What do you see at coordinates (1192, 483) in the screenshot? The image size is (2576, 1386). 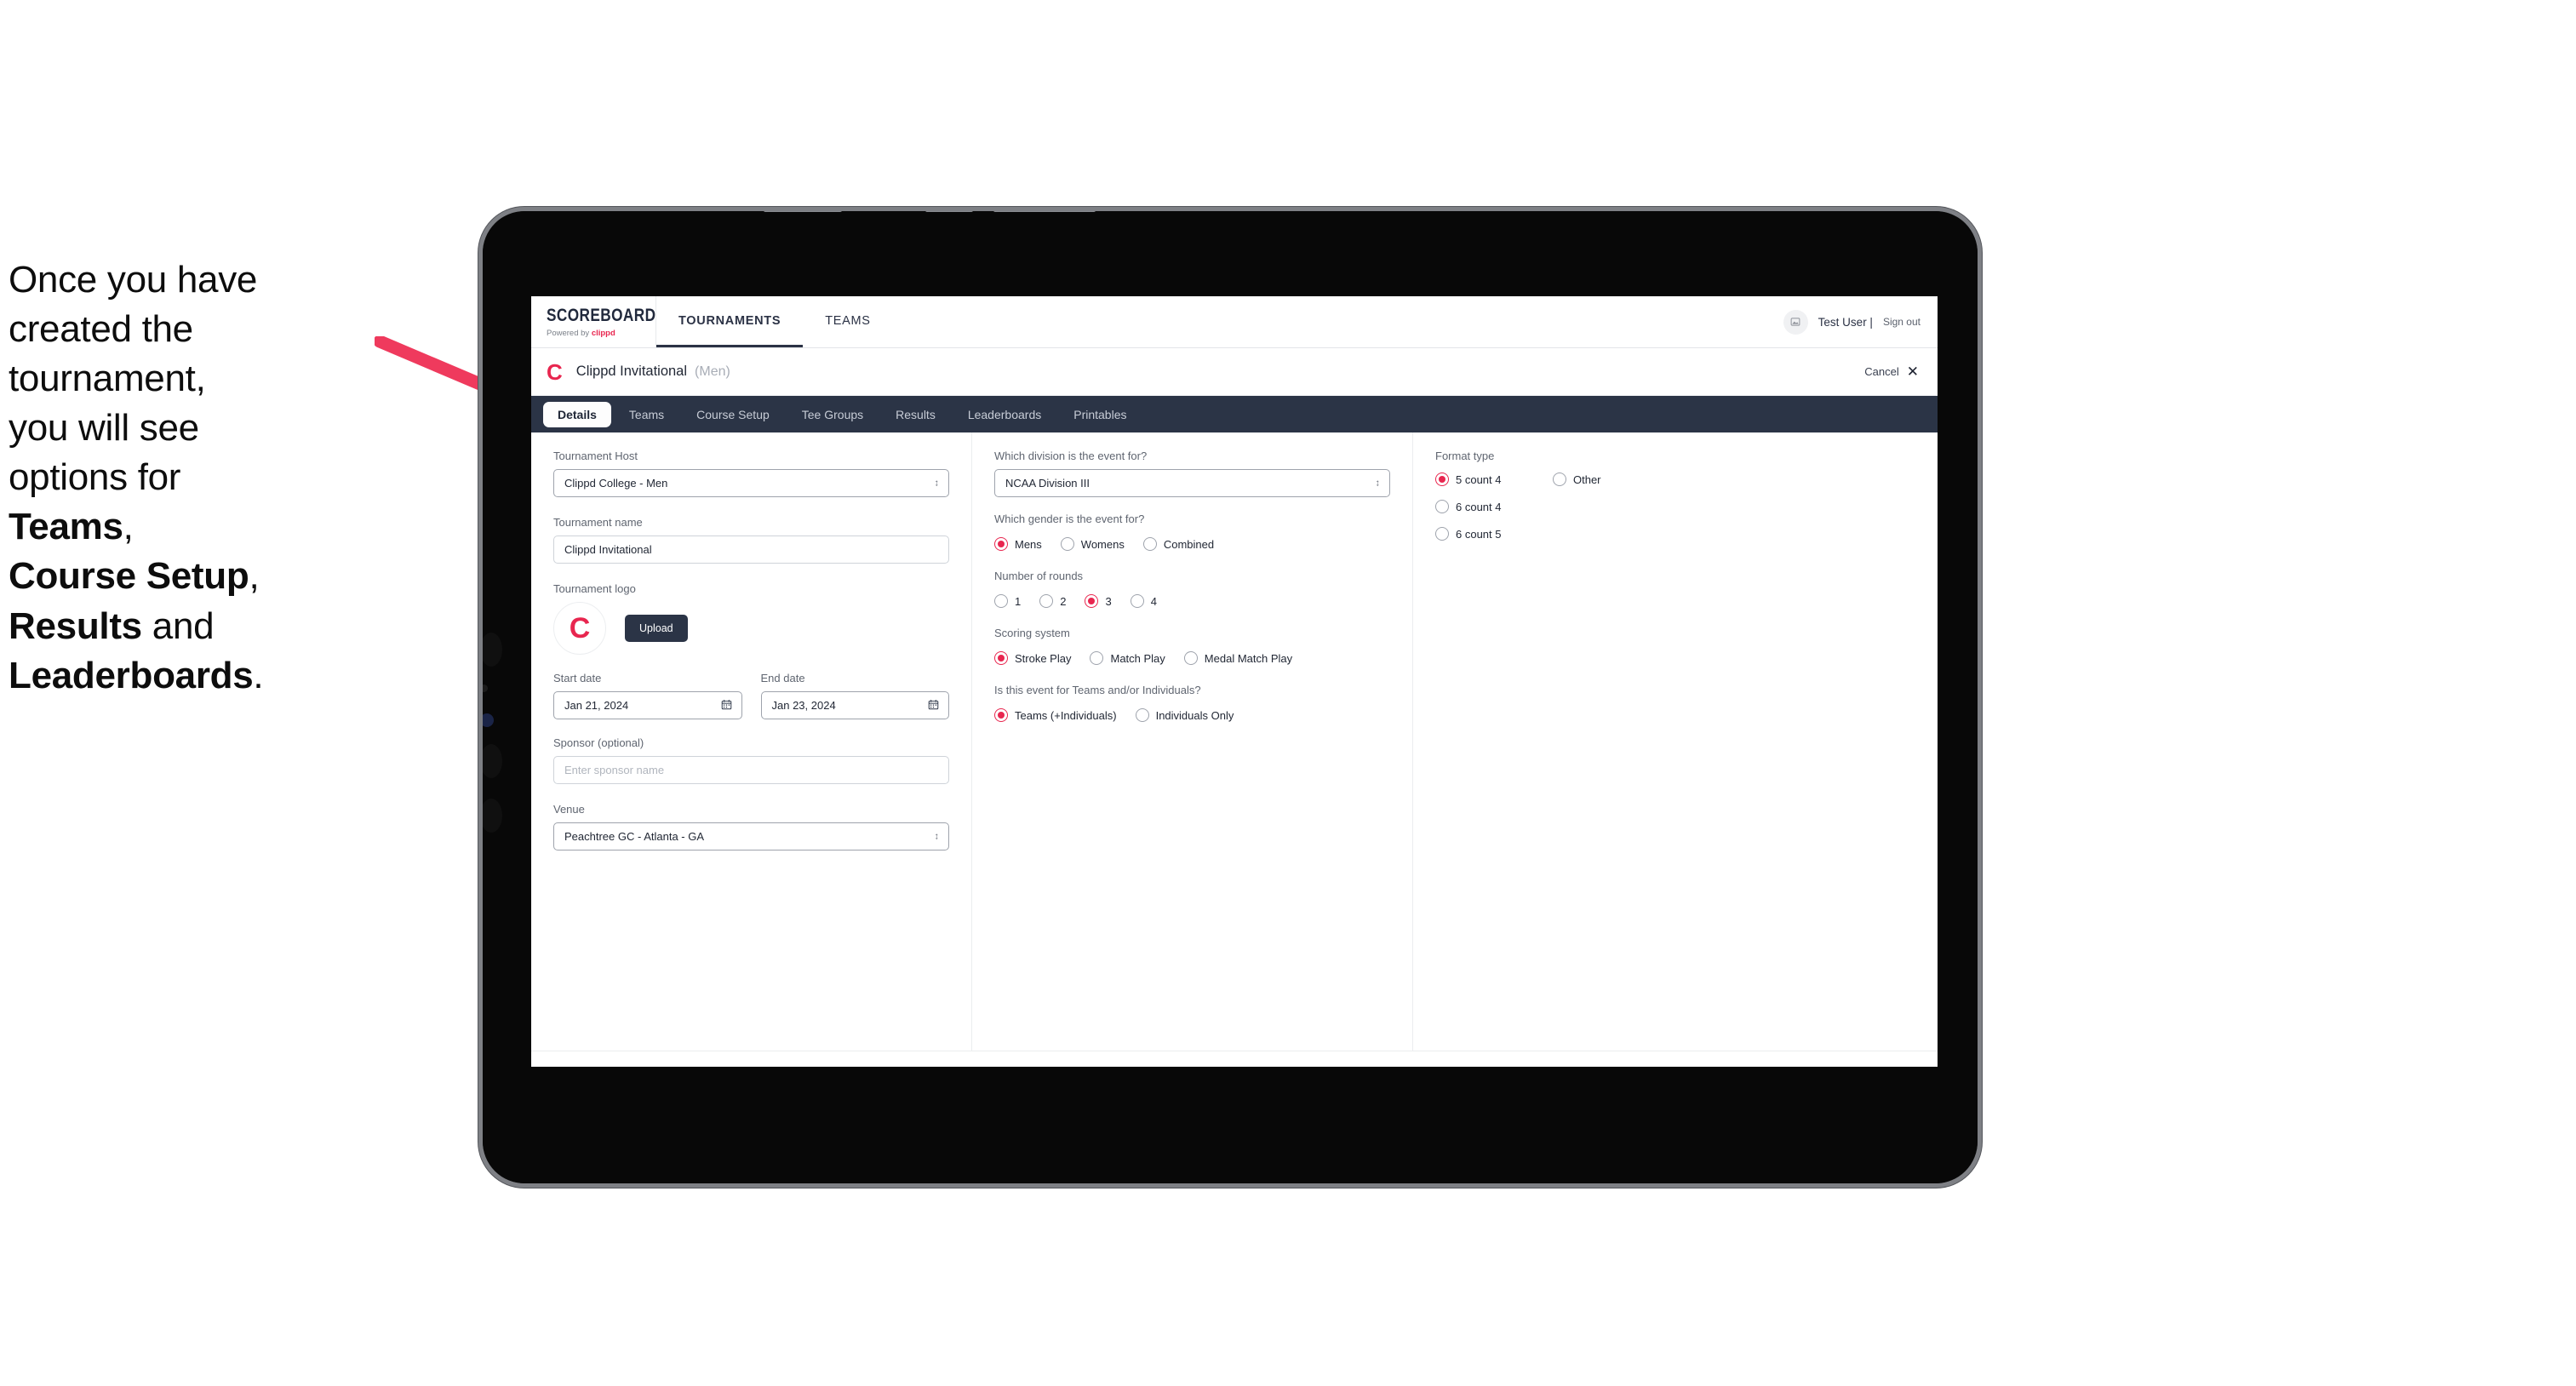 I see `division-select: NCAA Division III ↕` at bounding box center [1192, 483].